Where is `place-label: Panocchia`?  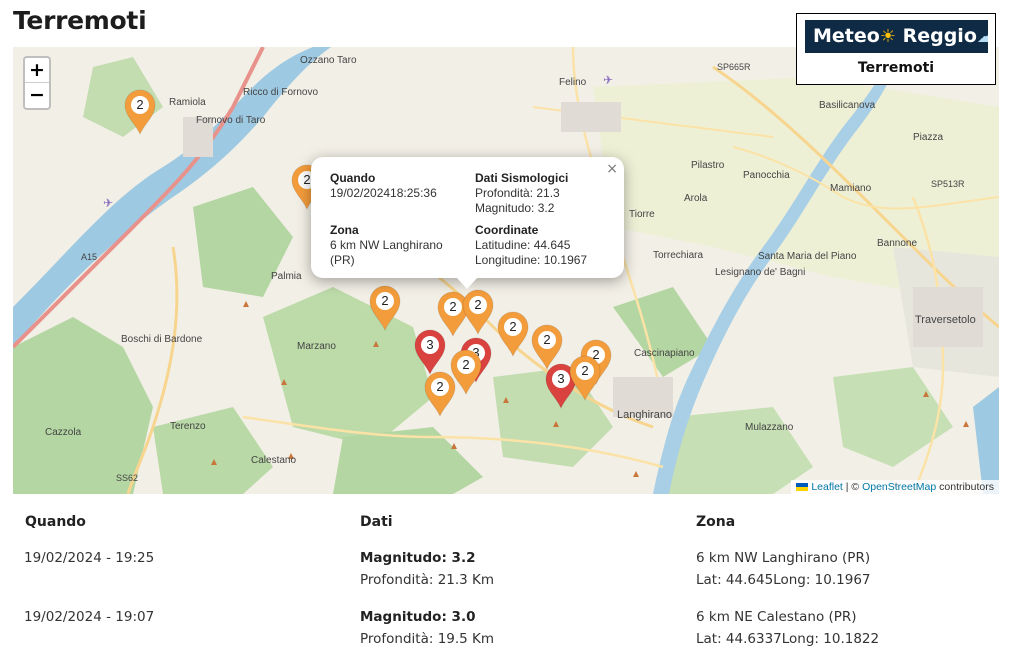 place-label: Panocchia is located at coordinates (766, 175).